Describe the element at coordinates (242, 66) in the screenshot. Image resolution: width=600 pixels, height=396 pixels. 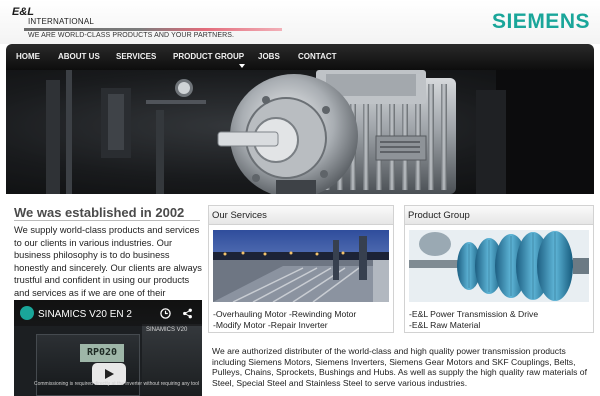
I see `chevron-down-icon` at that location.